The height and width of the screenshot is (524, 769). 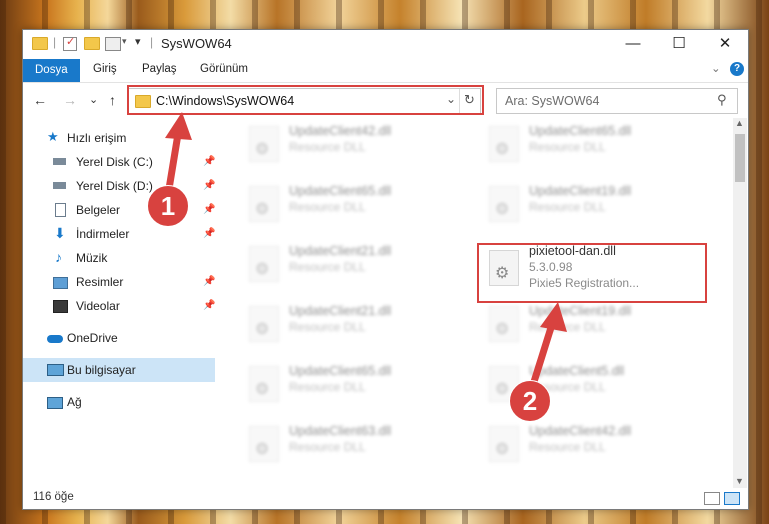 What do you see at coordinates (530, 401) in the screenshot?
I see `step-badge-2: 2` at bounding box center [530, 401].